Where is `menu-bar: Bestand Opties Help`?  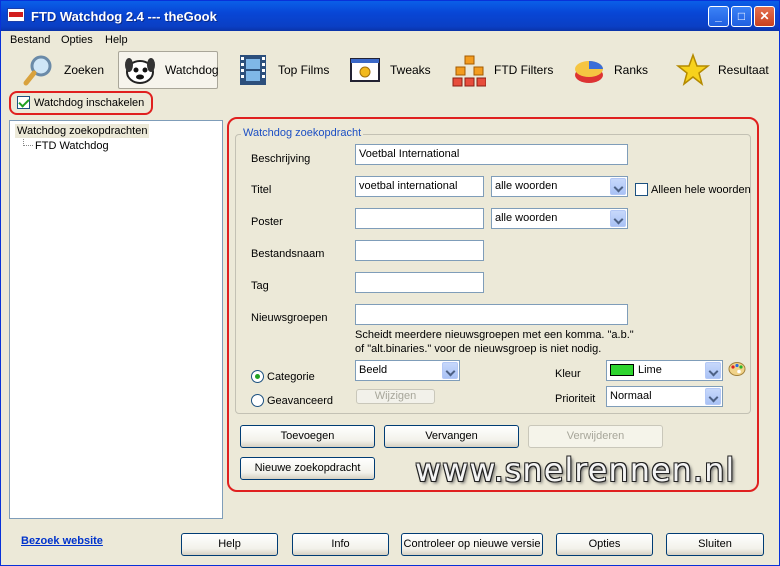 menu-bar: Bestand Opties Help is located at coordinates (390, 40).